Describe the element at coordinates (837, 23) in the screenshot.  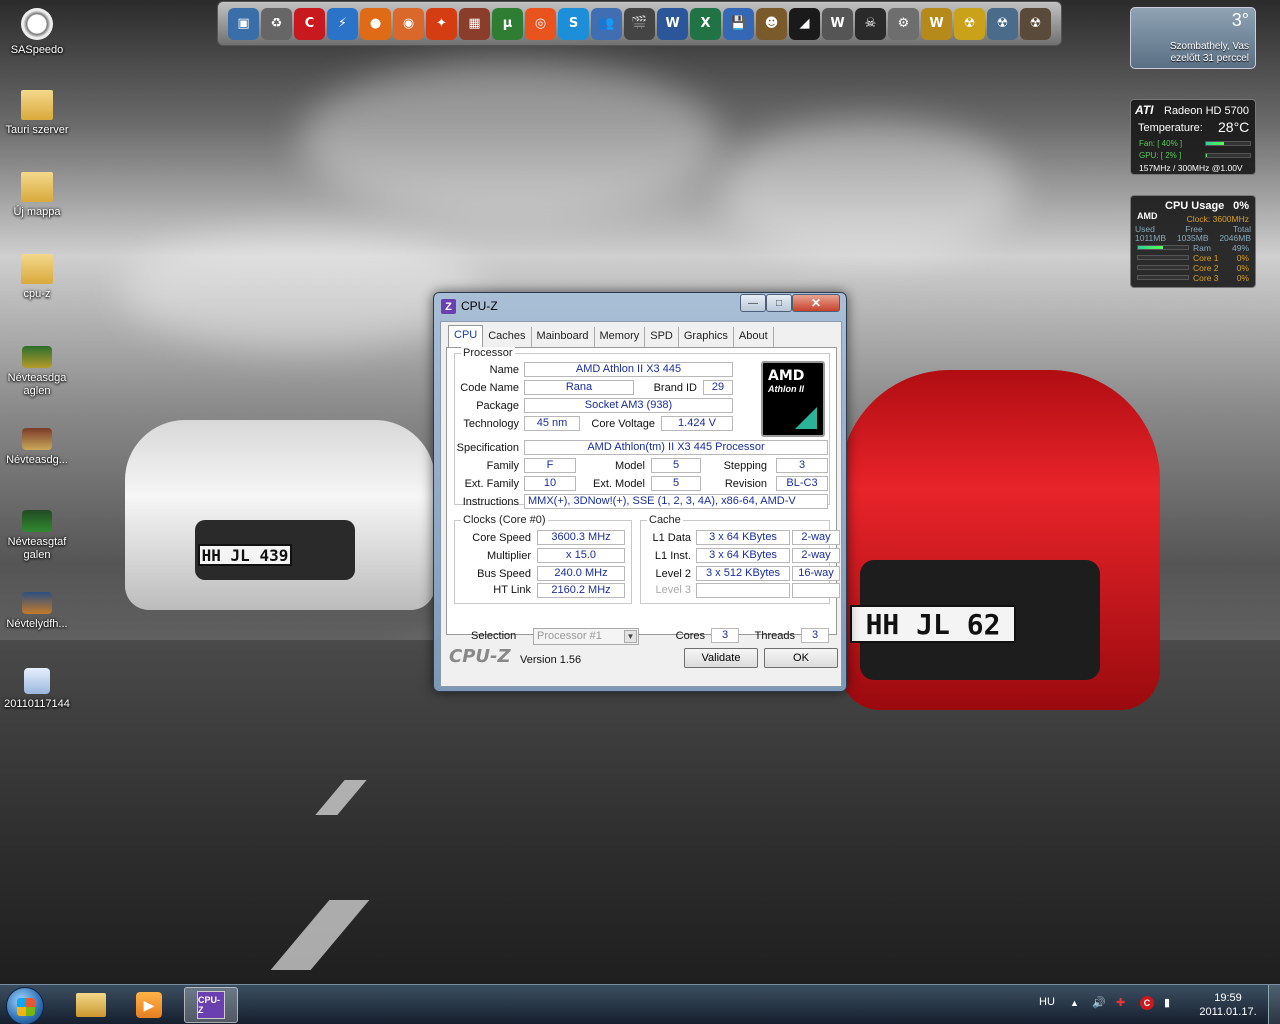
I see `wings-icon: W` at that location.